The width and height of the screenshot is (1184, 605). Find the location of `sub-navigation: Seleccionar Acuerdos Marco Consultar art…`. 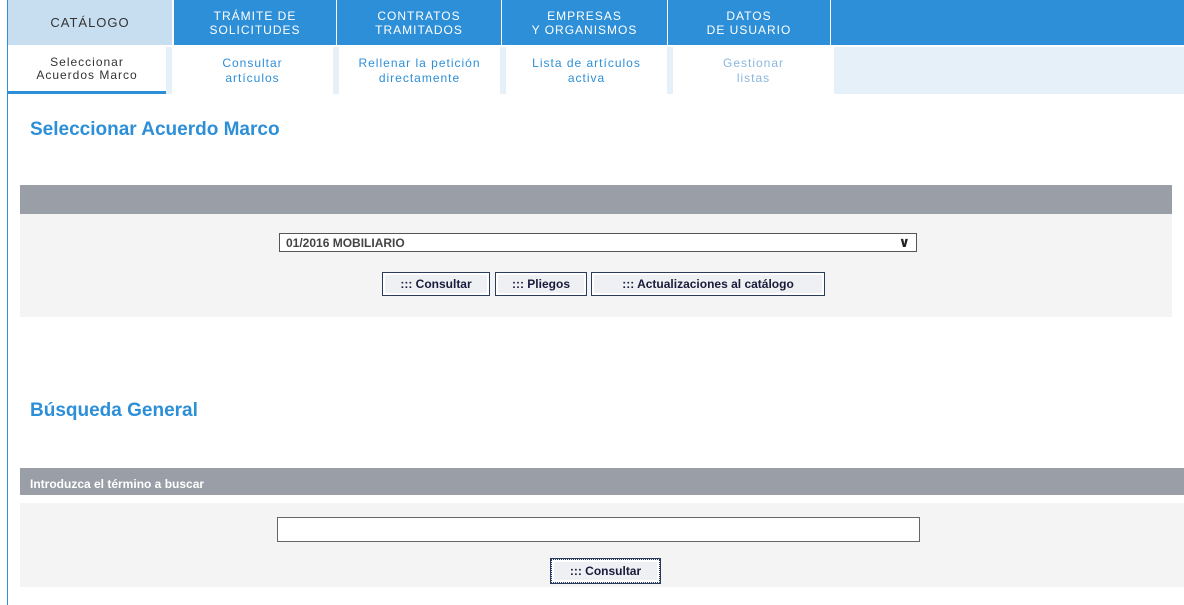

sub-navigation: Seleccionar Acuerdos Marco Consultar art… is located at coordinates (596, 70).